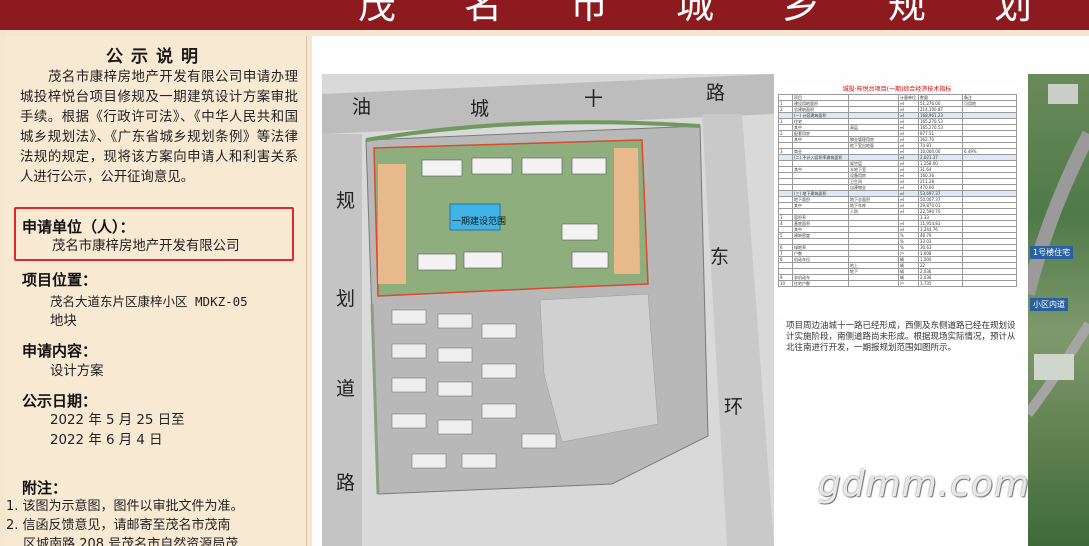 Image resolution: width=1089 pixels, height=546 pixels. I want to click on photo-tag: 小区内道, so click(1049, 304).